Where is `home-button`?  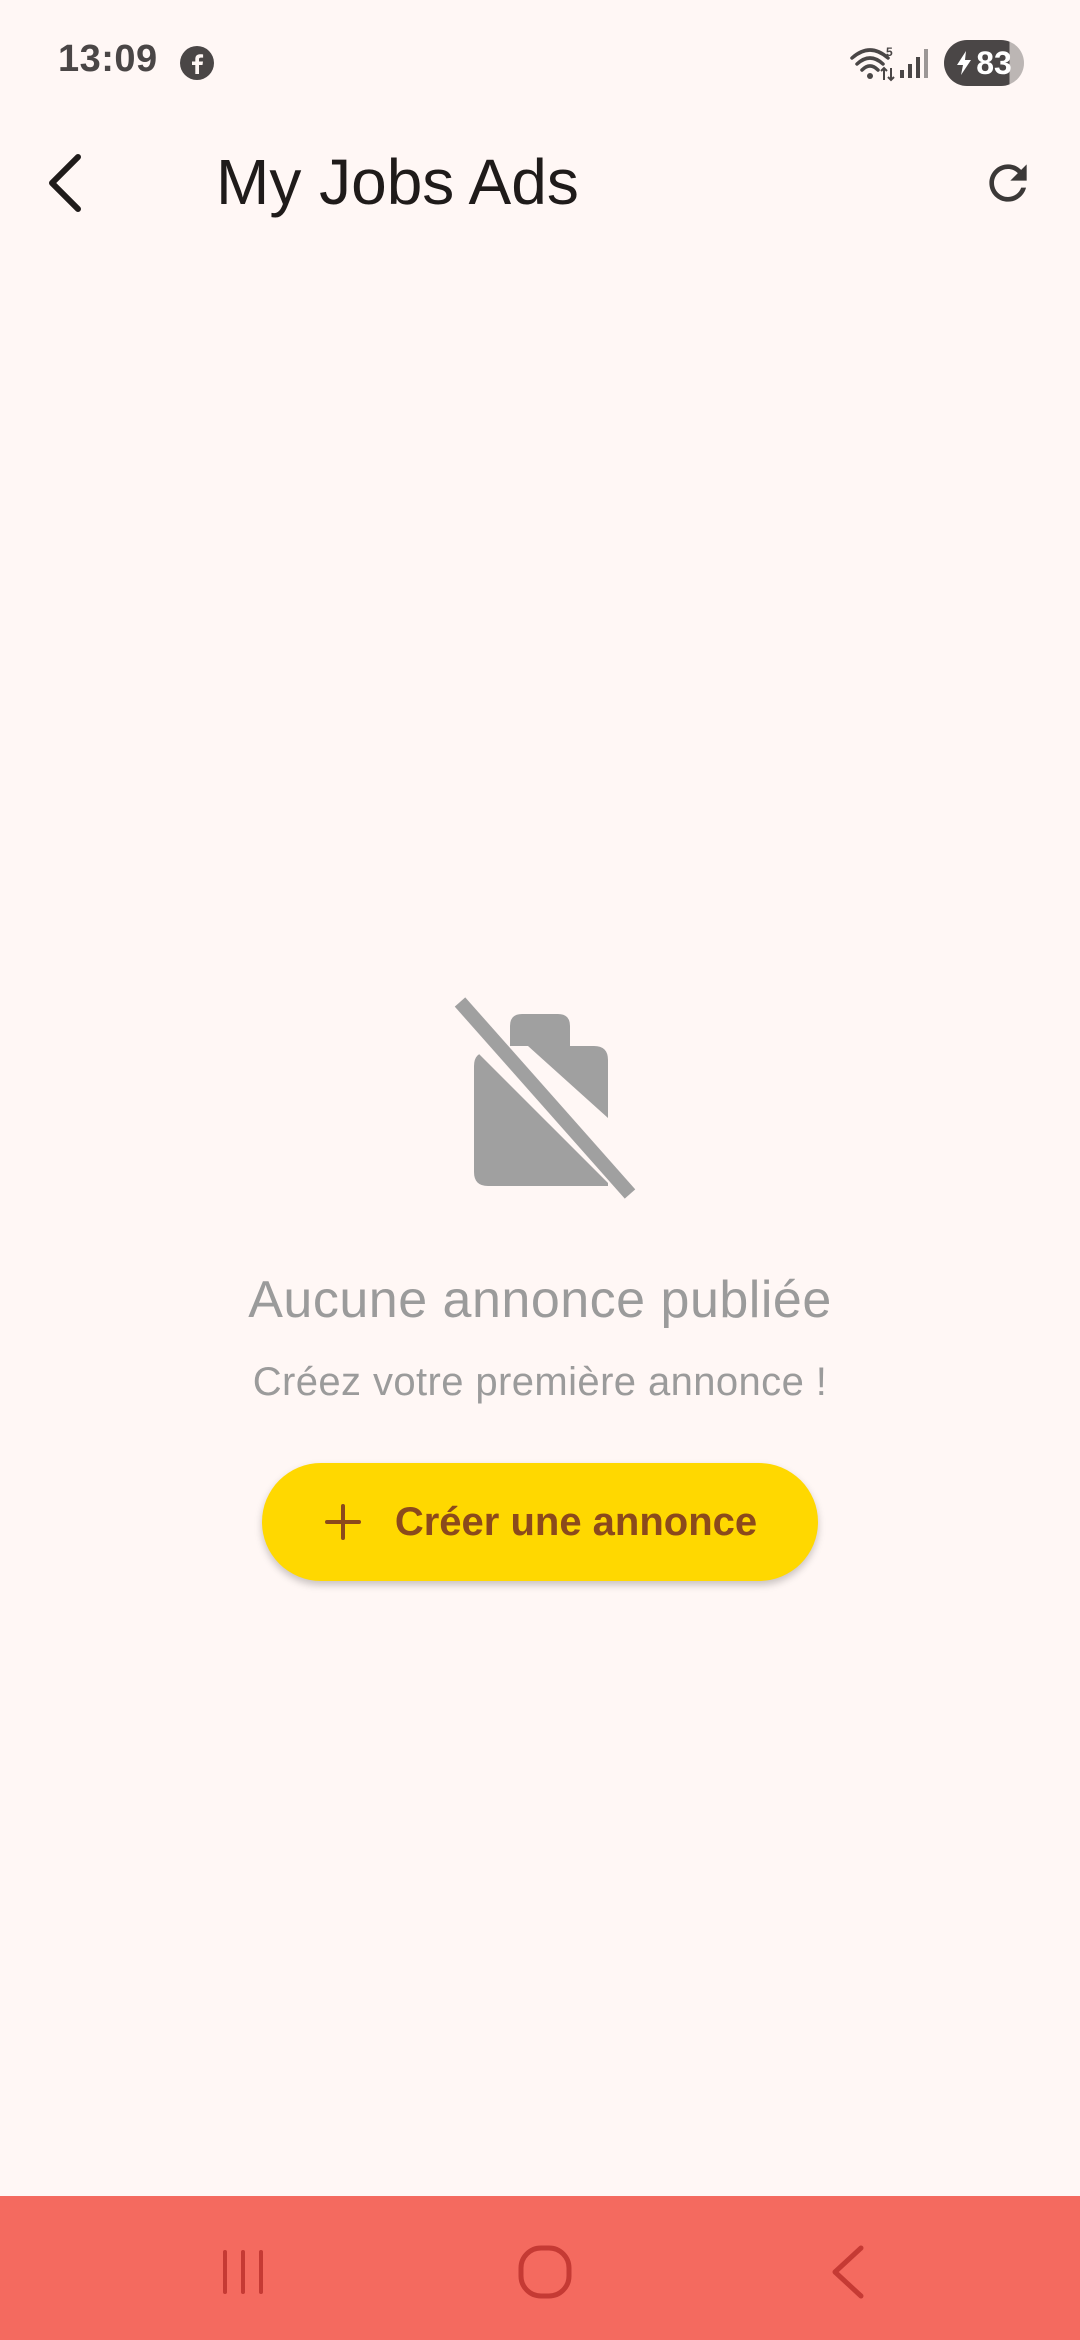
home-button is located at coordinates (545, 2272).